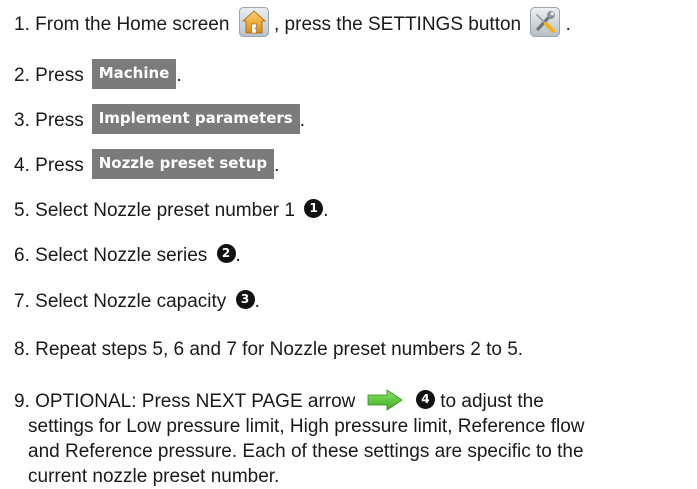 Image resolution: width=697 pixels, height=489 pixels. I want to click on step-number: 9., so click(22, 401).